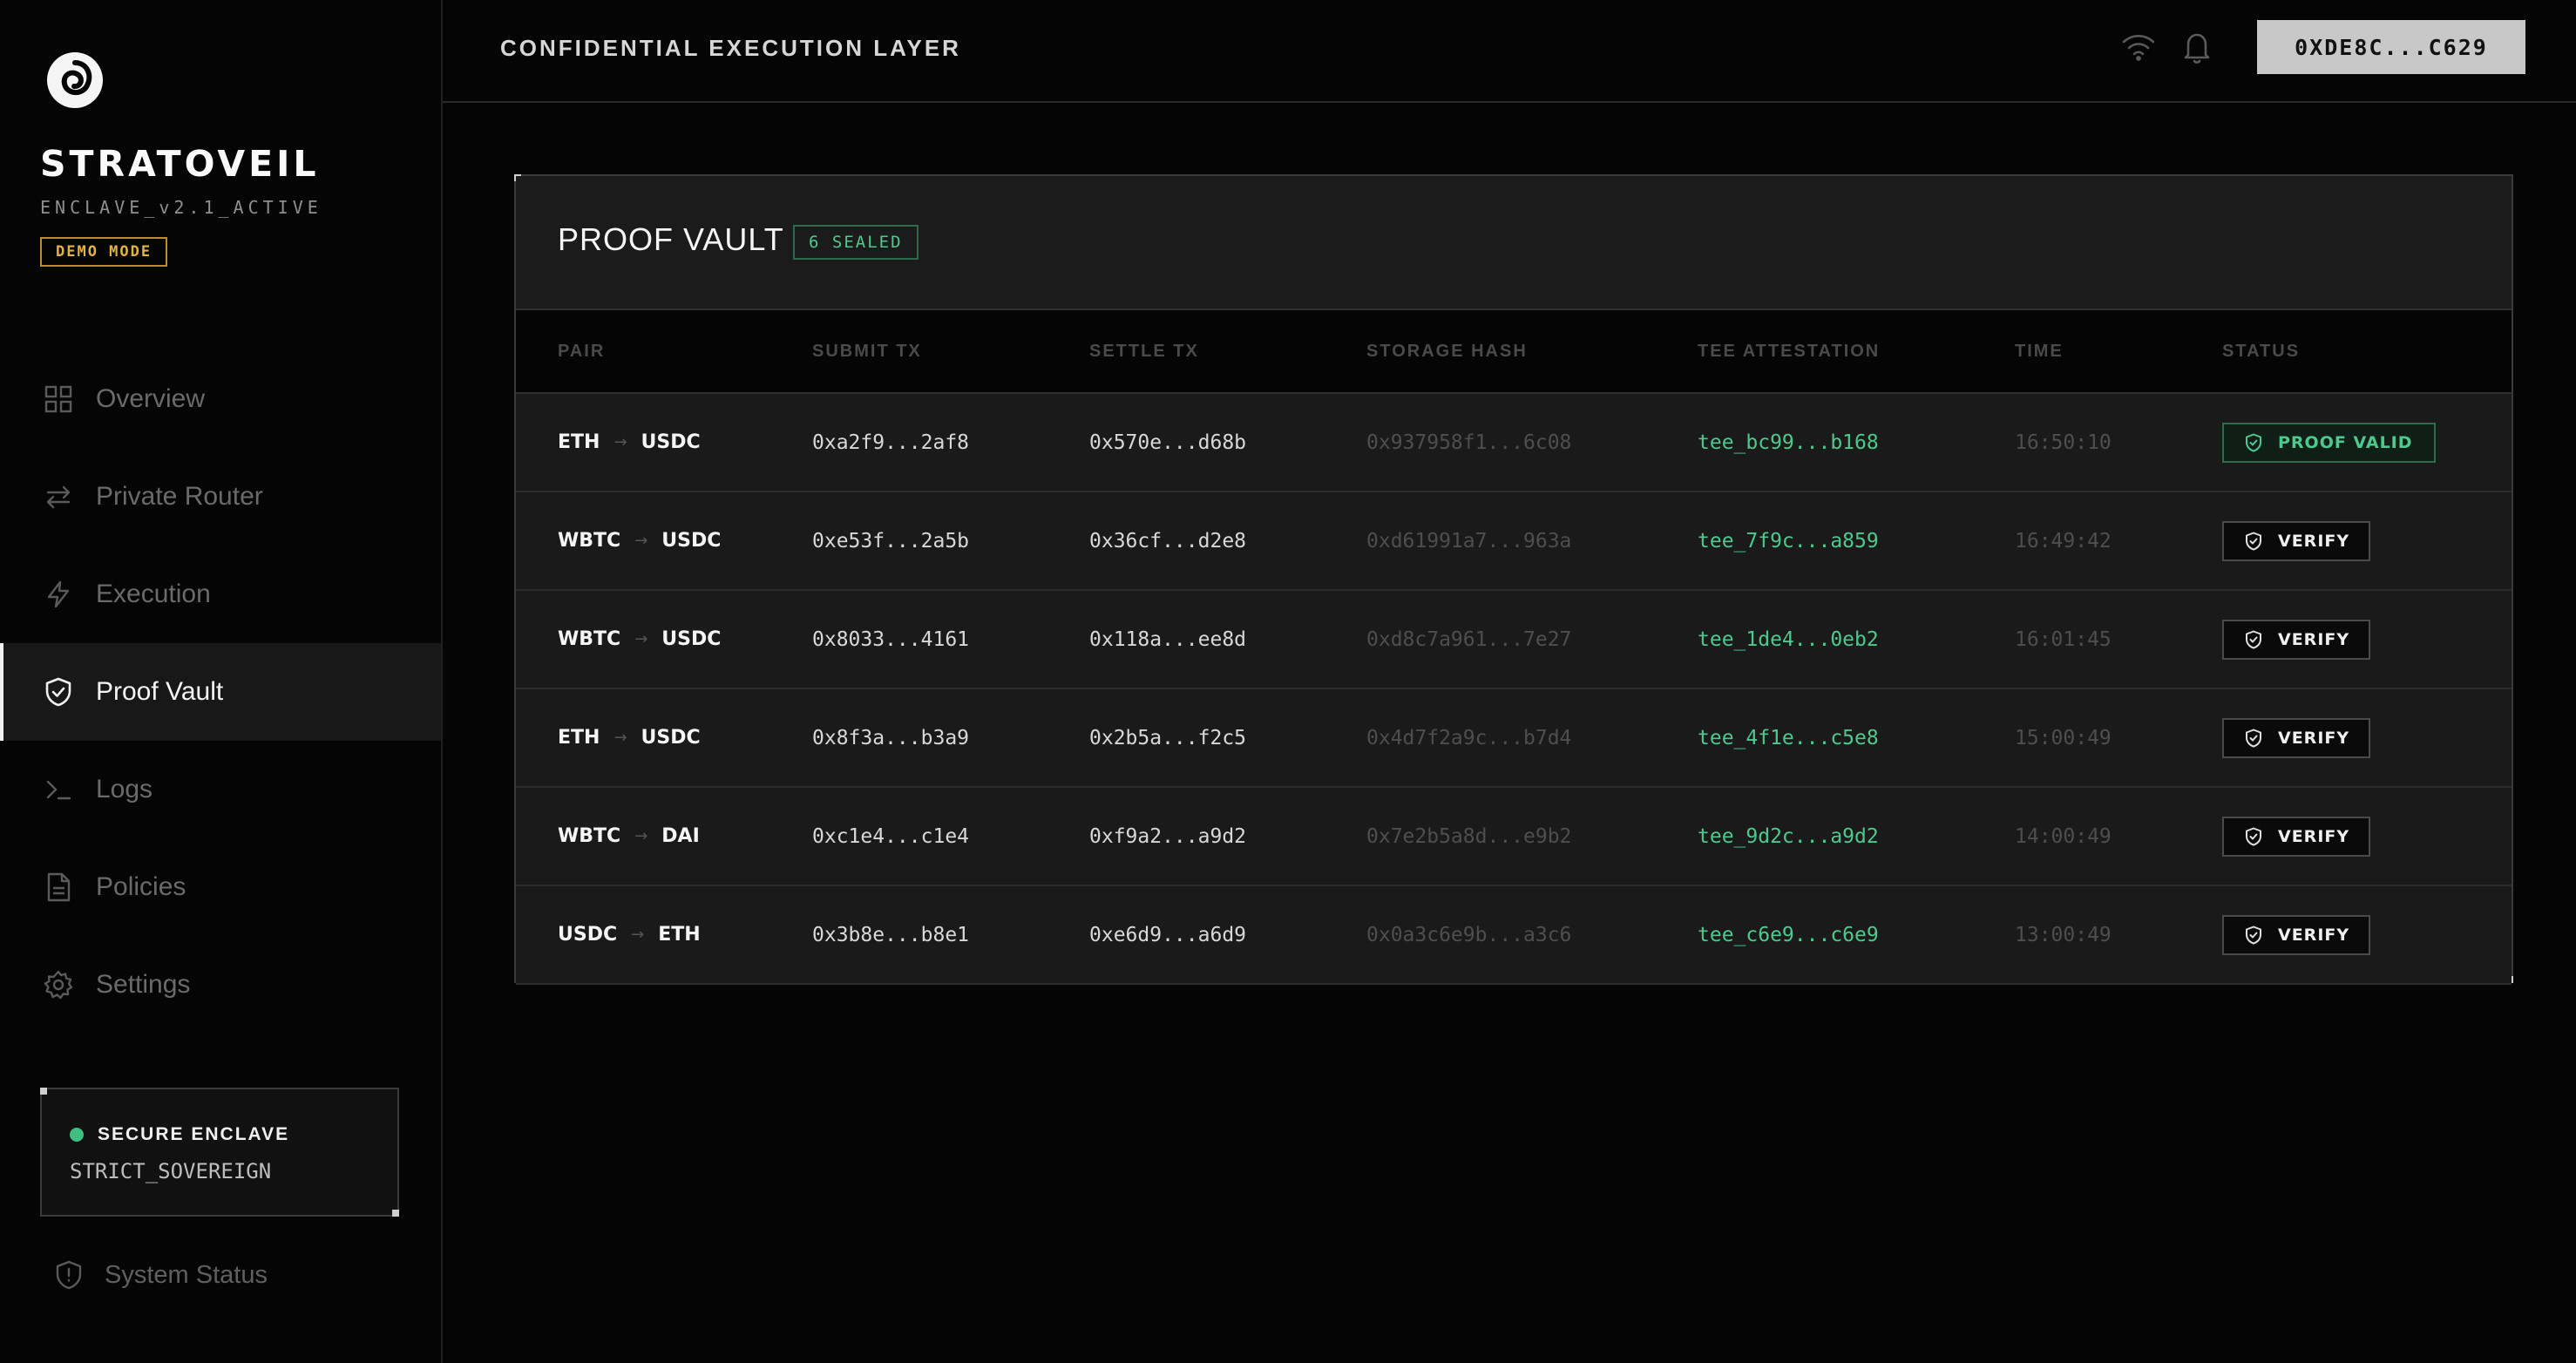 The image size is (2576, 1363). I want to click on enclave-version: ENCLAVE_v2.1_ACTIVE, so click(181, 207).